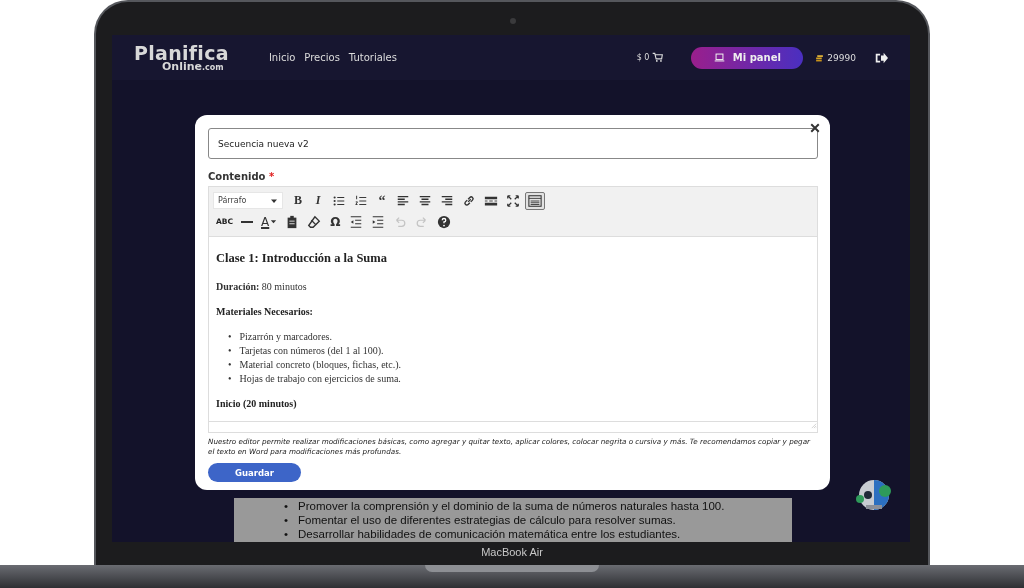 Image resolution: width=1024 pixels, height=588 pixels. What do you see at coordinates (820, 57) in the screenshot?
I see `coins-icon` at bounding box center [820, 57].